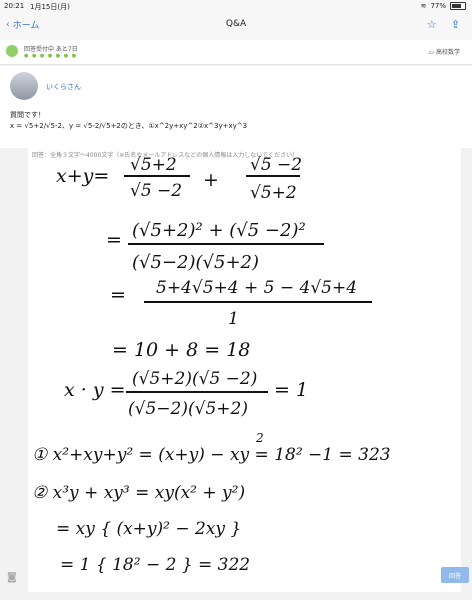 This screenshot has width=472, height=600. What do you see at coordinates (82, 176) in the screenshot?
I see `hw-line1-lhs: x+y=` at bounding box center [82, 176].